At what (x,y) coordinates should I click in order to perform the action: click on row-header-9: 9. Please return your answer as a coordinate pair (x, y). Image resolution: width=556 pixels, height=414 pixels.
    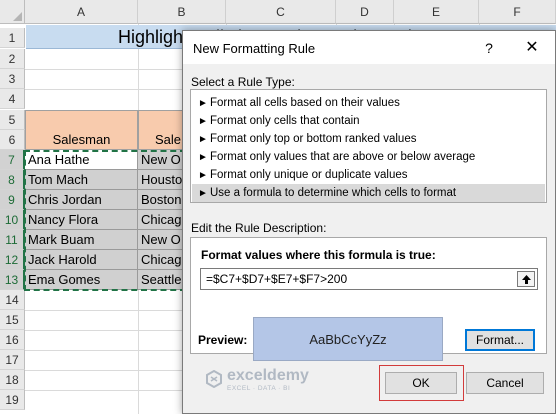
    Looking at the image, I should click on (12, 200).